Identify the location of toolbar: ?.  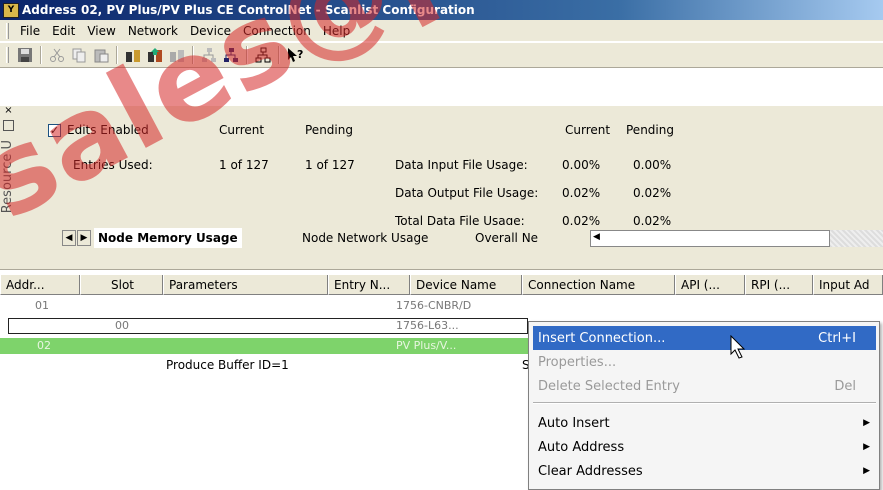
(441, 55).